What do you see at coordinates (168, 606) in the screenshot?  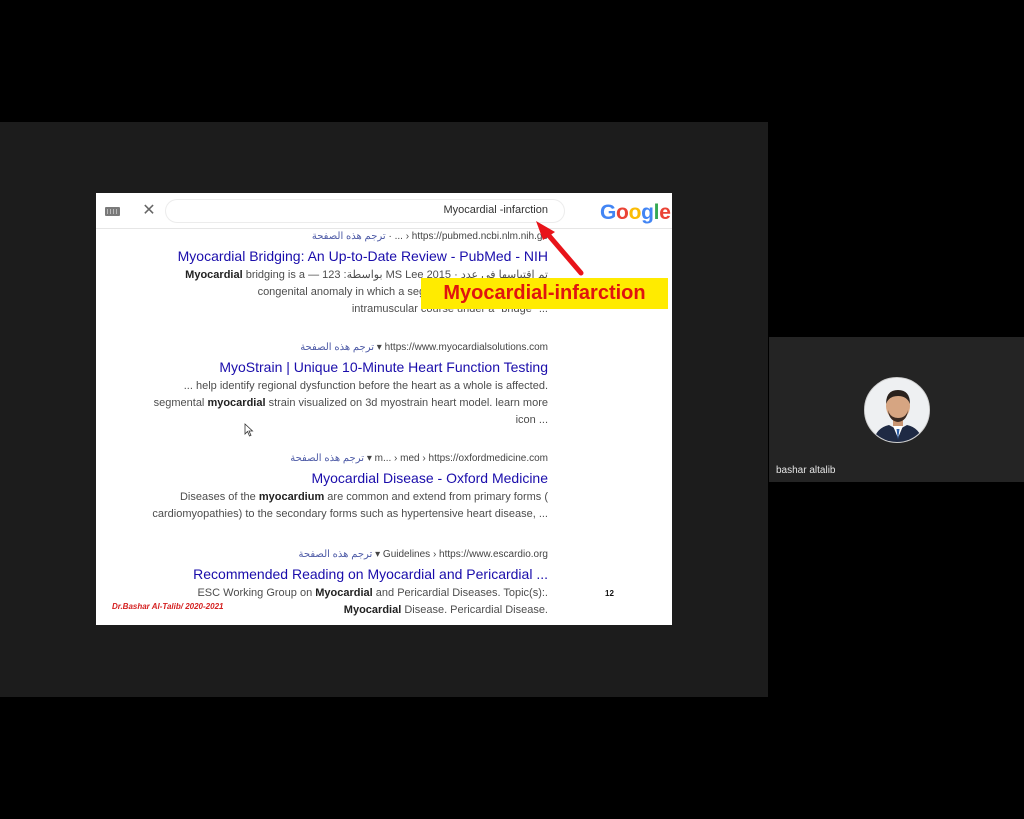 I see `slide-footer-author: Dr.Bashar Al-Talib/ 2020-2021` at bounding box center [168, 606].